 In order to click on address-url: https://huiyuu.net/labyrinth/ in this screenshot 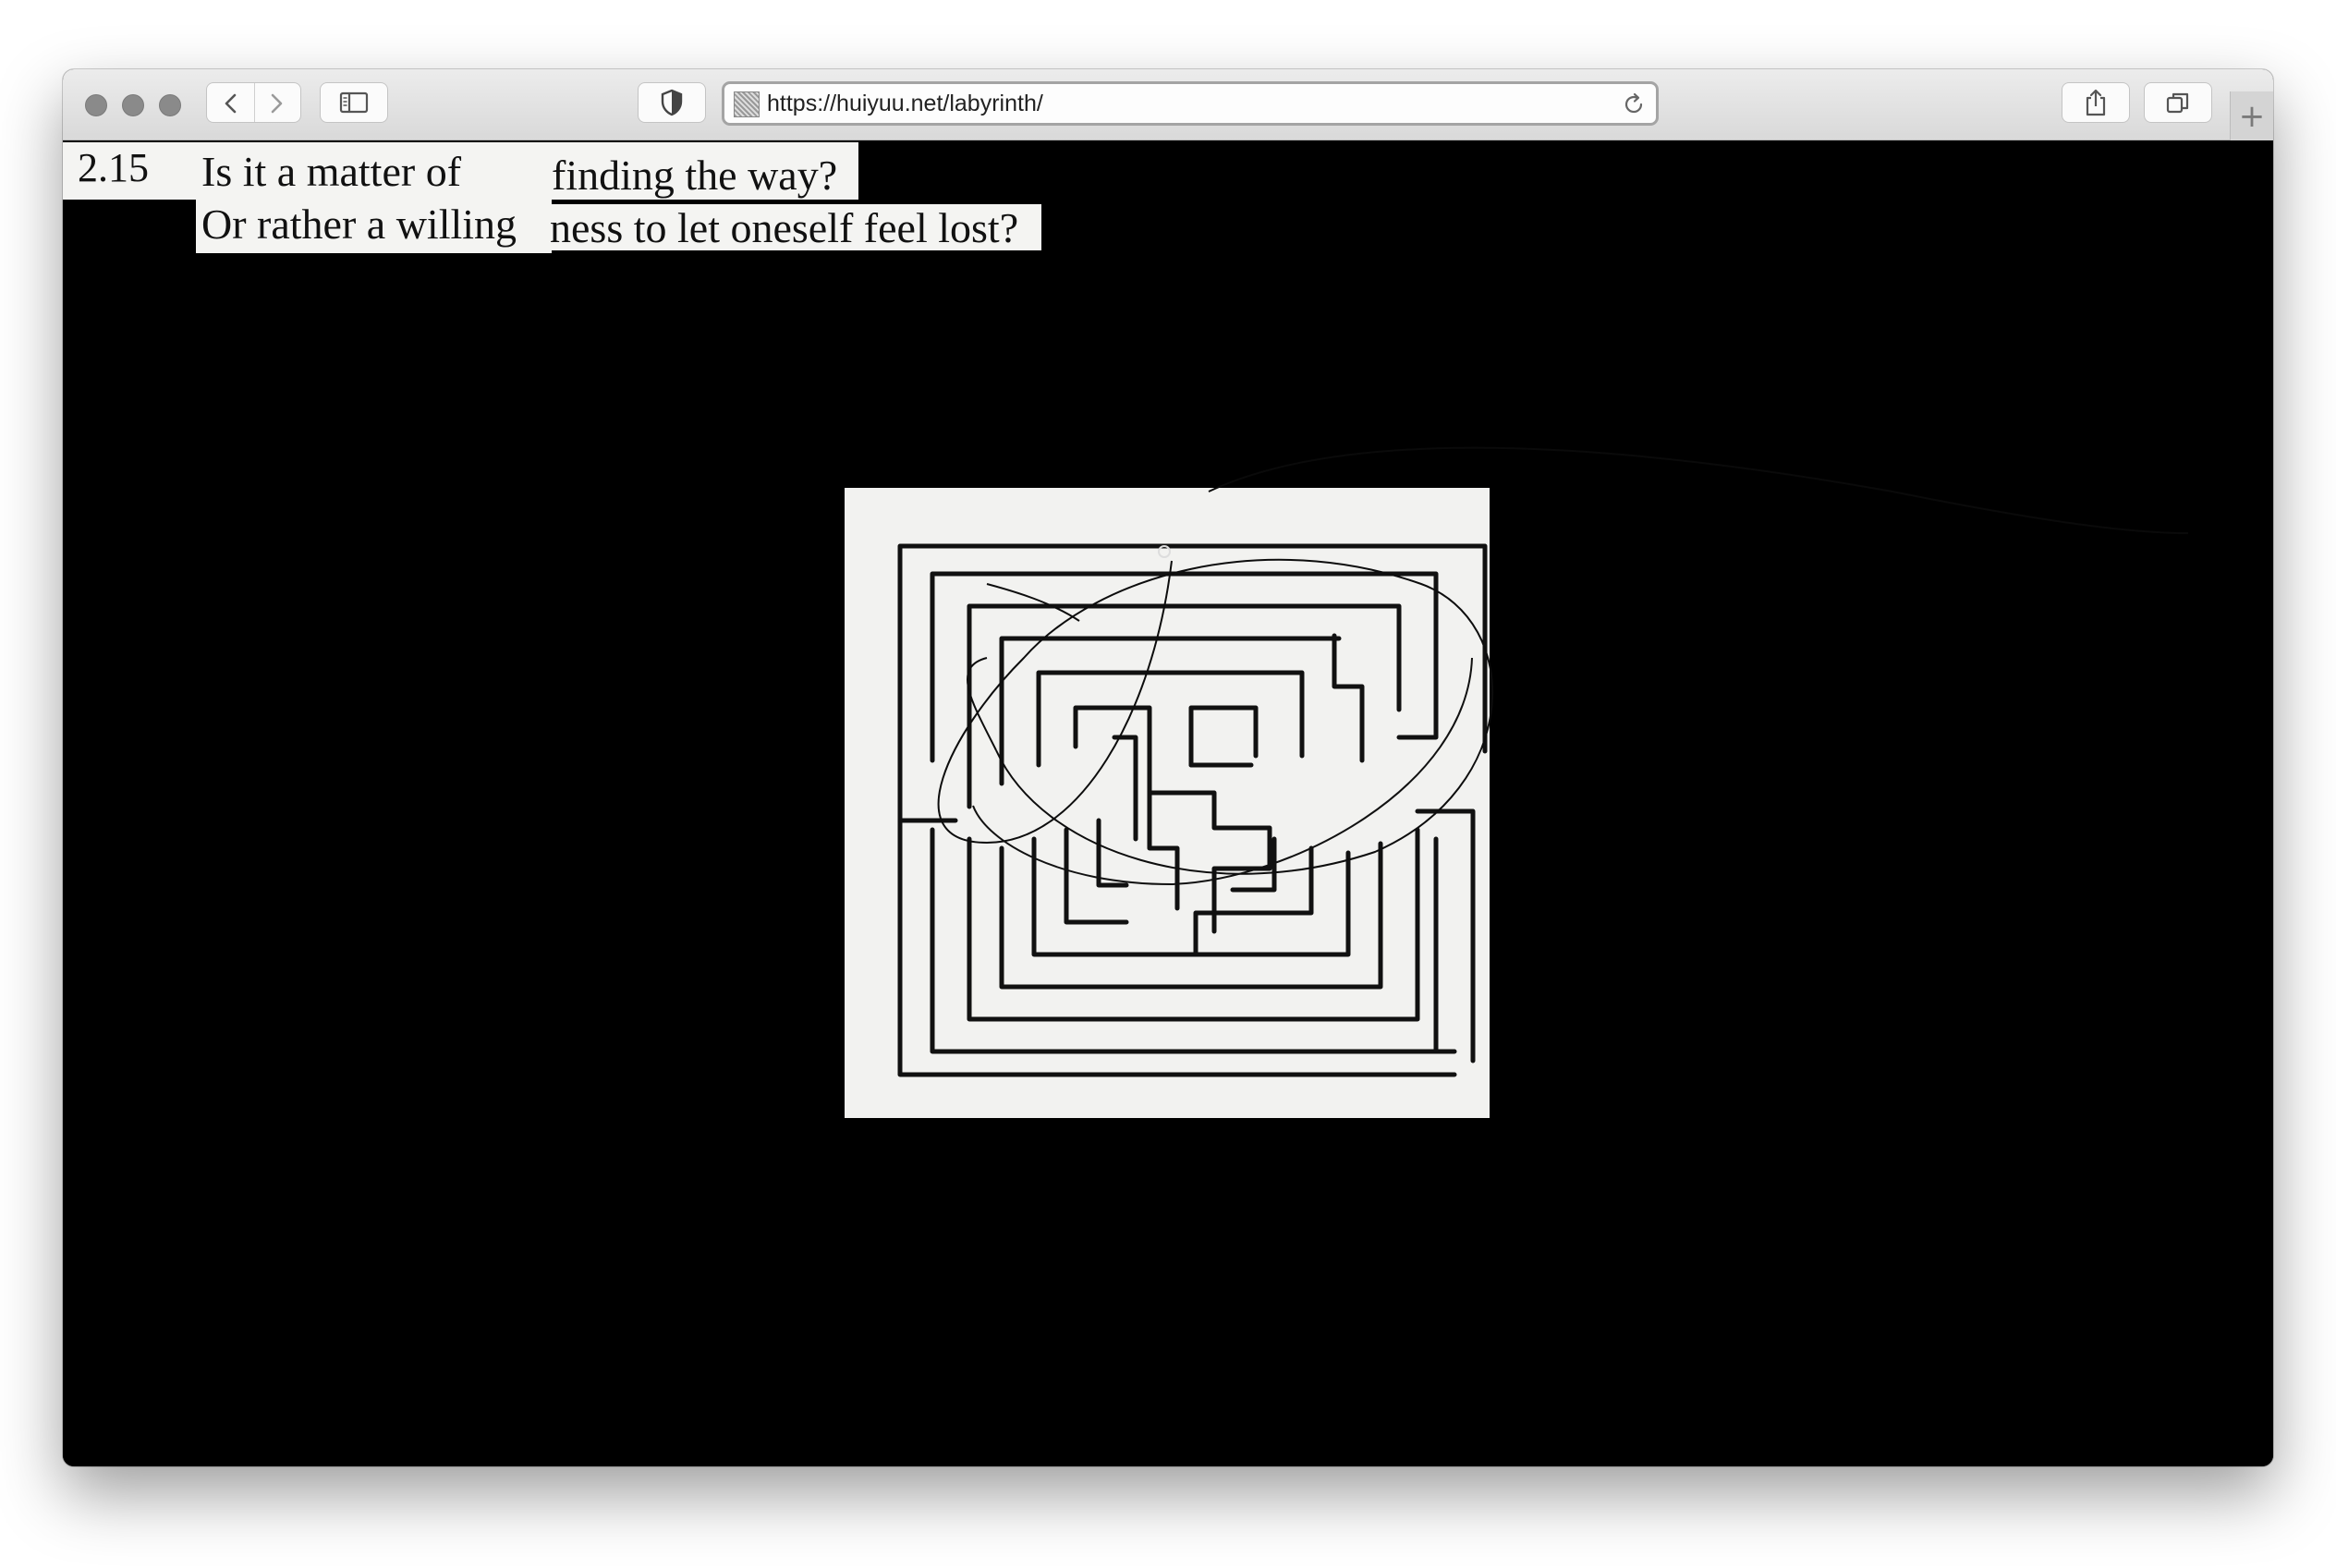, I will do `click(905, 103)`.